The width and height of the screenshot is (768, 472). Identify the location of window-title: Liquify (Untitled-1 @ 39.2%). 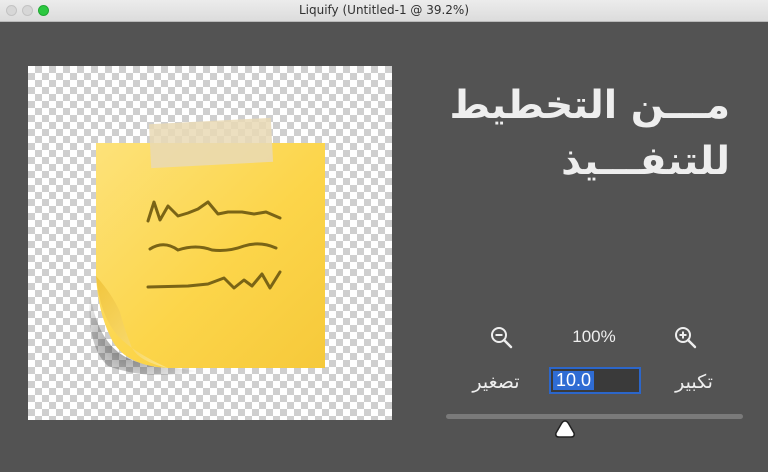
(384, 10).